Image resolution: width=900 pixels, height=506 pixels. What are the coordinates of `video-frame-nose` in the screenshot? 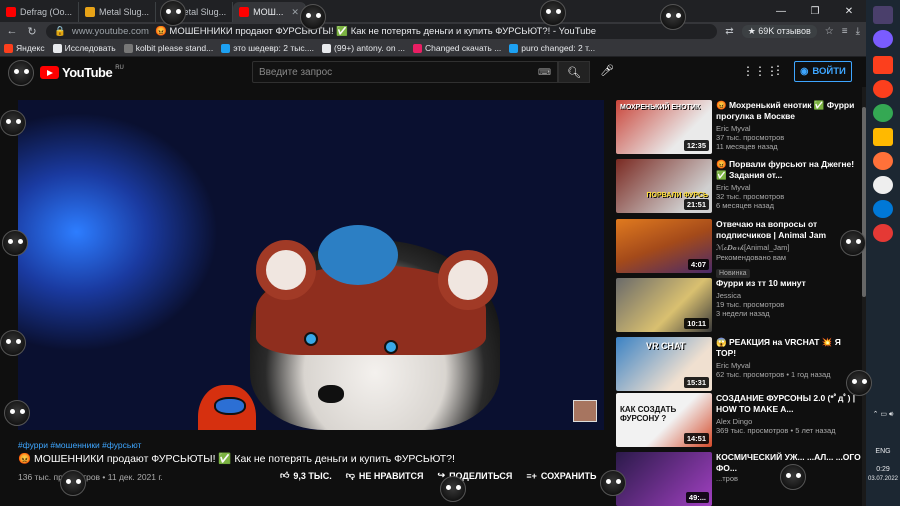 It's located at (331, 394).